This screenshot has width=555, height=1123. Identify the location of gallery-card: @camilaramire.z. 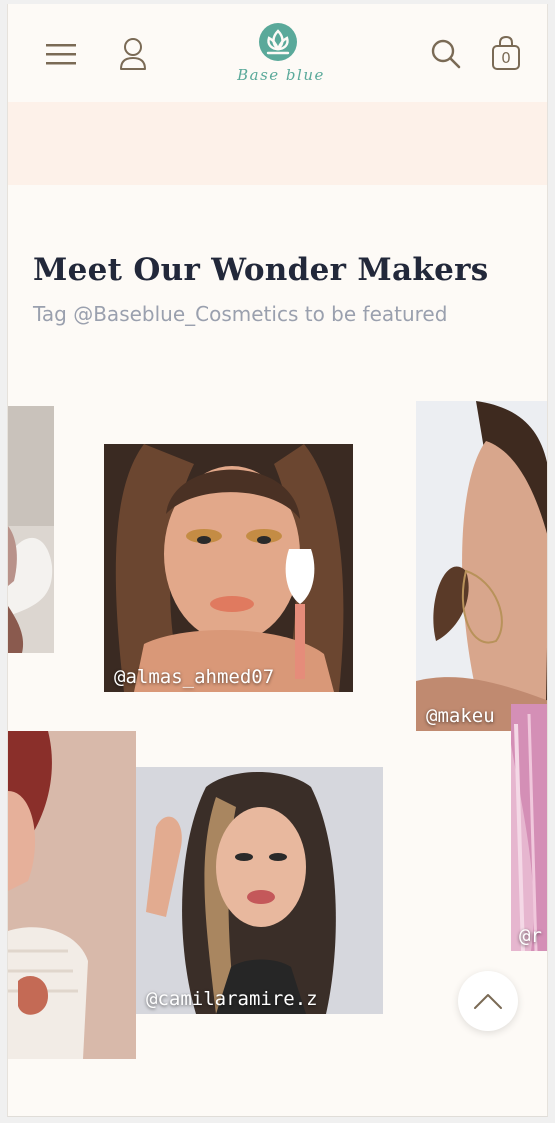
(259, 890).